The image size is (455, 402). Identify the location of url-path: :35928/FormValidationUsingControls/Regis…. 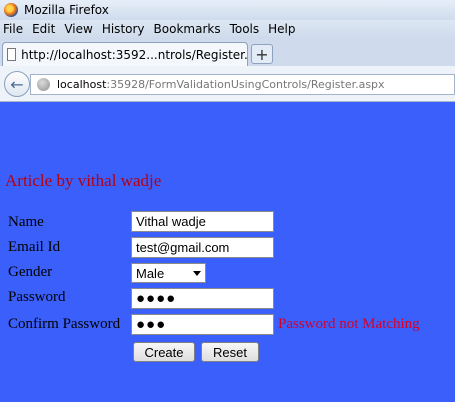
(245, 84).